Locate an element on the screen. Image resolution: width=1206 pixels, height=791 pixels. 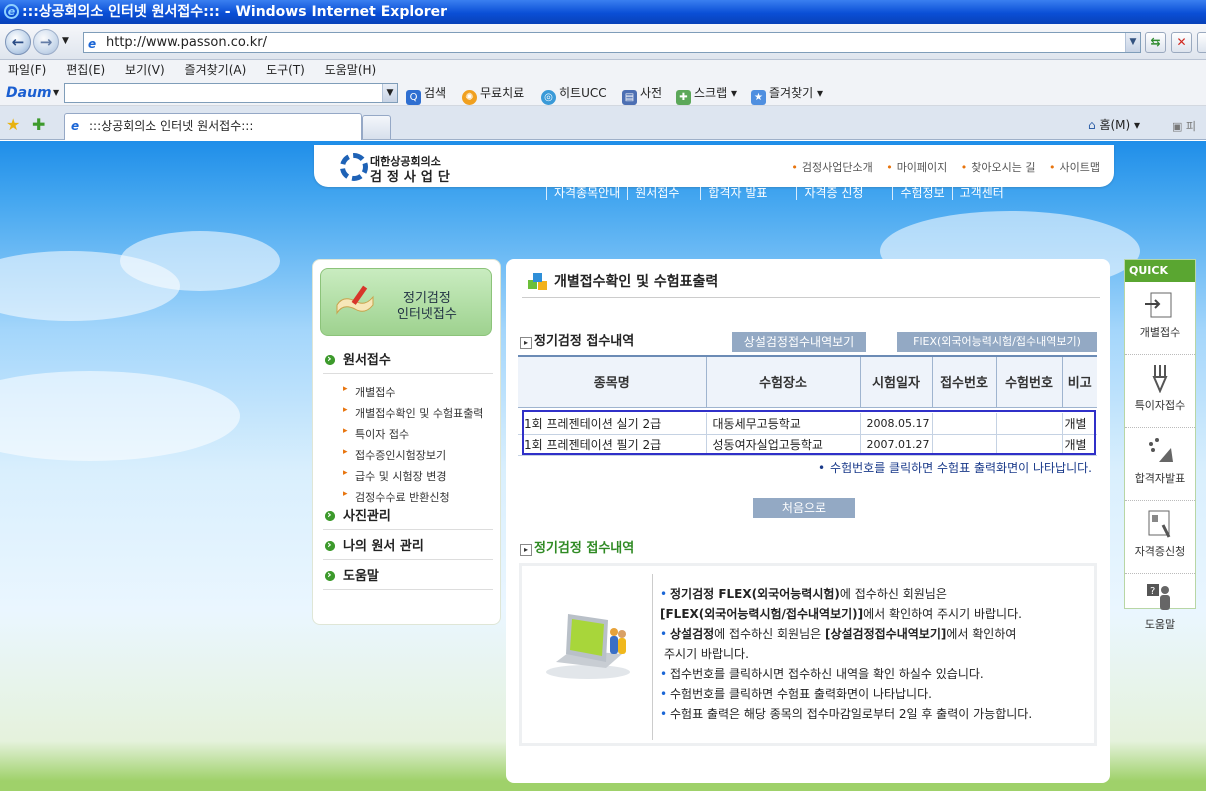
form-icon is located at coordinates (1158, 305).